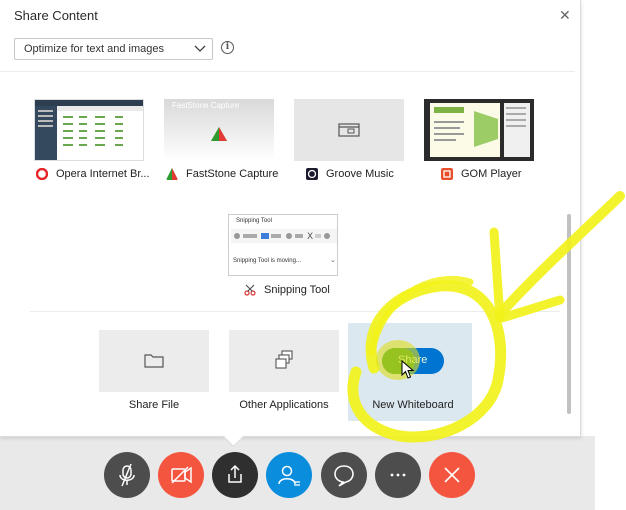 The width and height of the screenshot is (626, 510). What do you see at coordinates (154, 405) in the screenshot?
I see `share-file-label: Share File` at bounding box center [154, 405].